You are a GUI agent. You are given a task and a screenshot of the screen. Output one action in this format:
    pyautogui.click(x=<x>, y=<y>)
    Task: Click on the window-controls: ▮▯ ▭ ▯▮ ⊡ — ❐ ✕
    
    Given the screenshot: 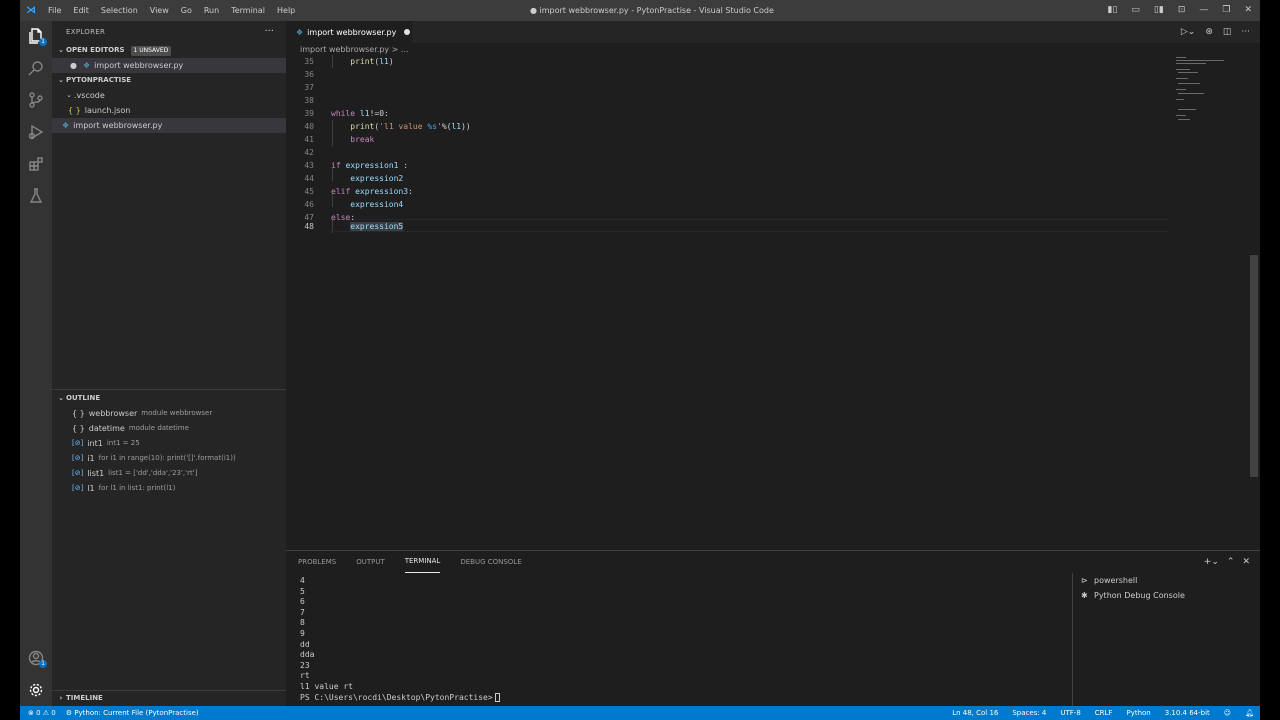 What is the action you would take?
    pyautogui.click(x=1180, y=10)
    